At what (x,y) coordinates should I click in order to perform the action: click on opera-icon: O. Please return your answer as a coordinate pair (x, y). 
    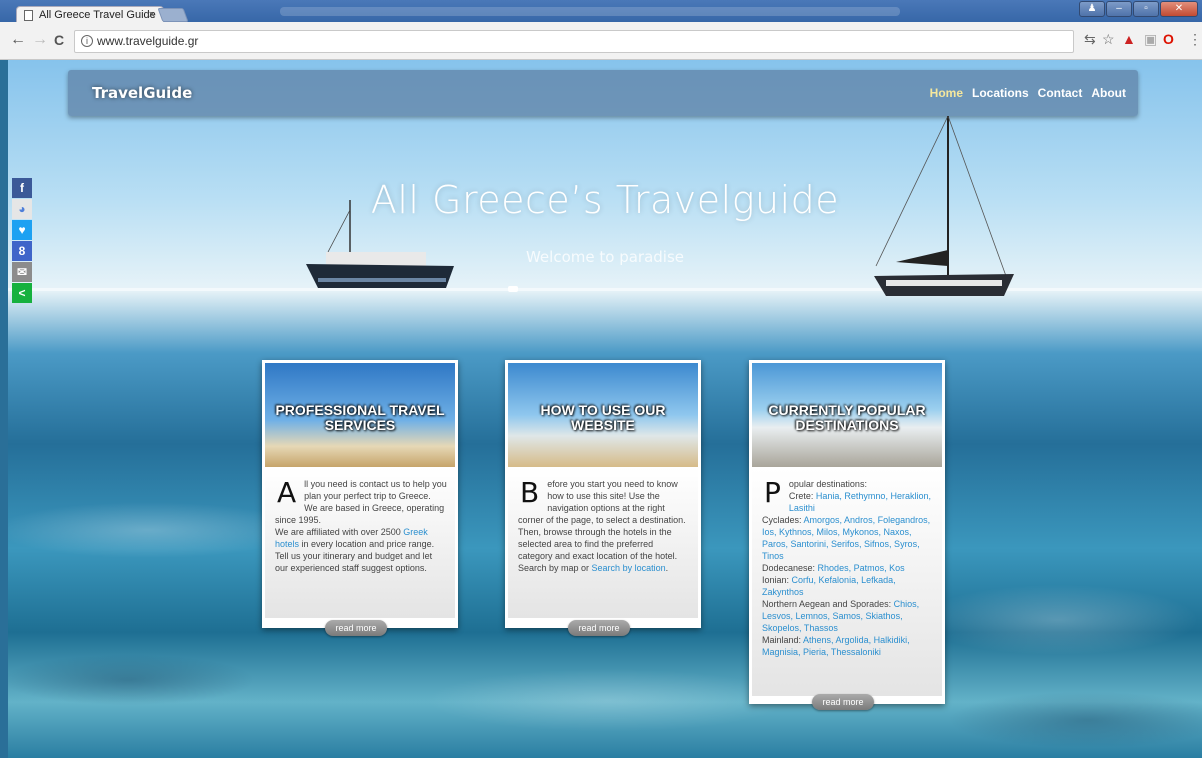
    Looking at the image, I should click on (1168, 39).